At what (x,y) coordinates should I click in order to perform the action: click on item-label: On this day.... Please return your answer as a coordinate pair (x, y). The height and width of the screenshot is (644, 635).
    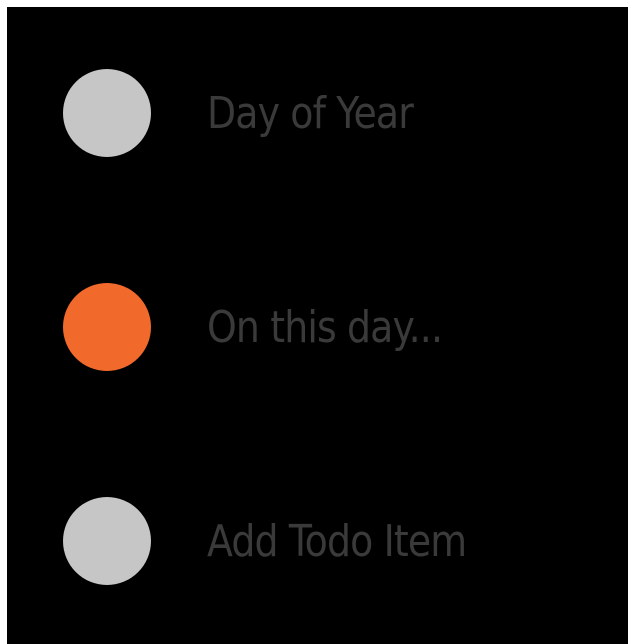
    Looking at the image, I should click on (325, 327).